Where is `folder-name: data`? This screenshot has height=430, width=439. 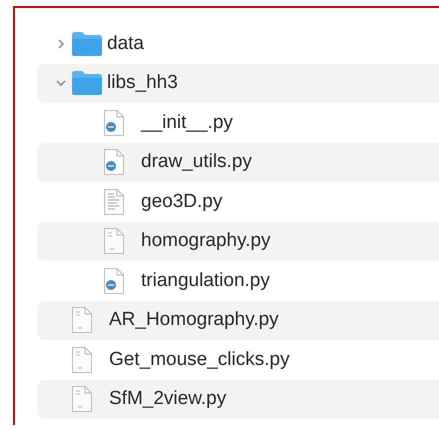 folder-name: data is located at coordinates (125, 44).